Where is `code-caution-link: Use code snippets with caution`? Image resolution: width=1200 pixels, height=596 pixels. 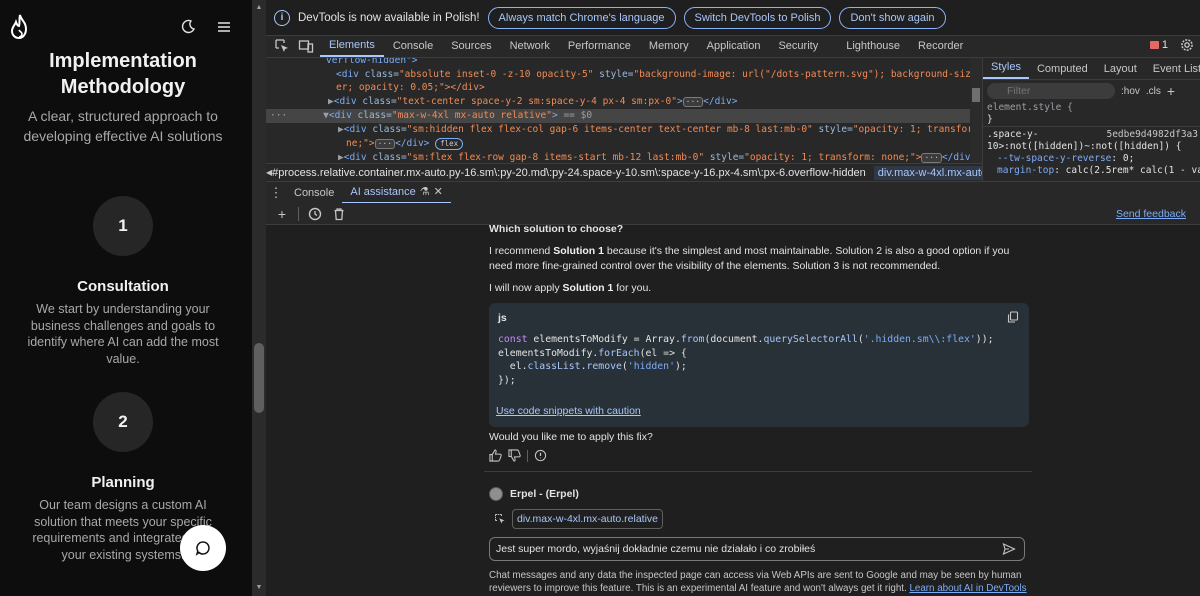
code-caution-link: Use code snippets with caution is located at coordinates (568, 411).